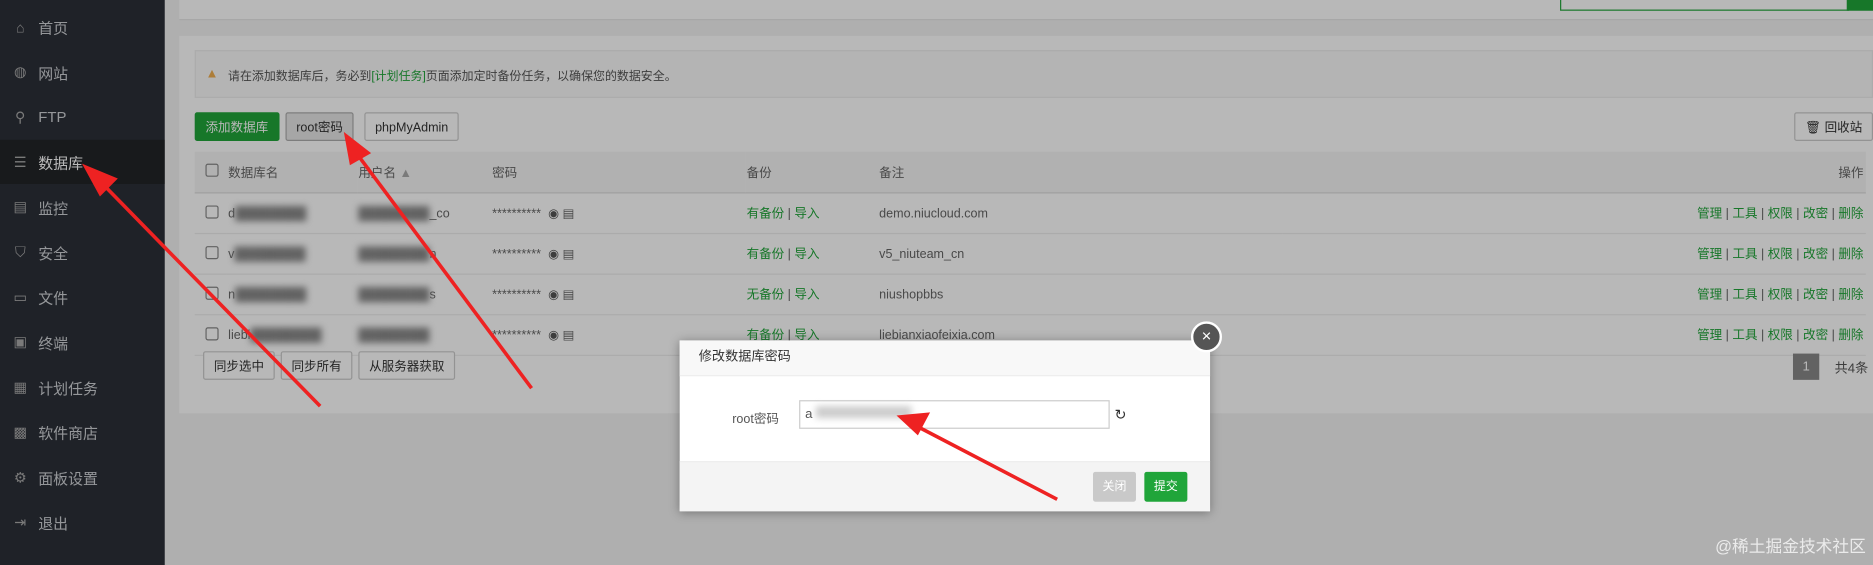  Describe the element at coordinates (986, 462) in the screenshot. I see `arrow-to-password-input` at that location.